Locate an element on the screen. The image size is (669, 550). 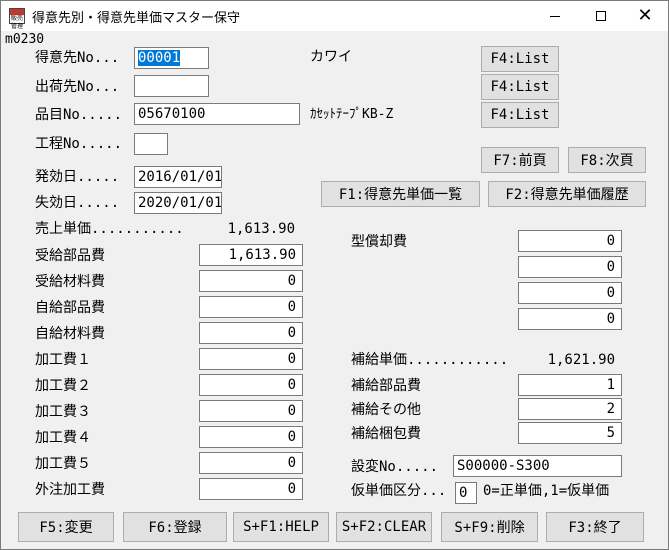
mold-amortization-input-3: 0 is located at coordinates (570, 293).